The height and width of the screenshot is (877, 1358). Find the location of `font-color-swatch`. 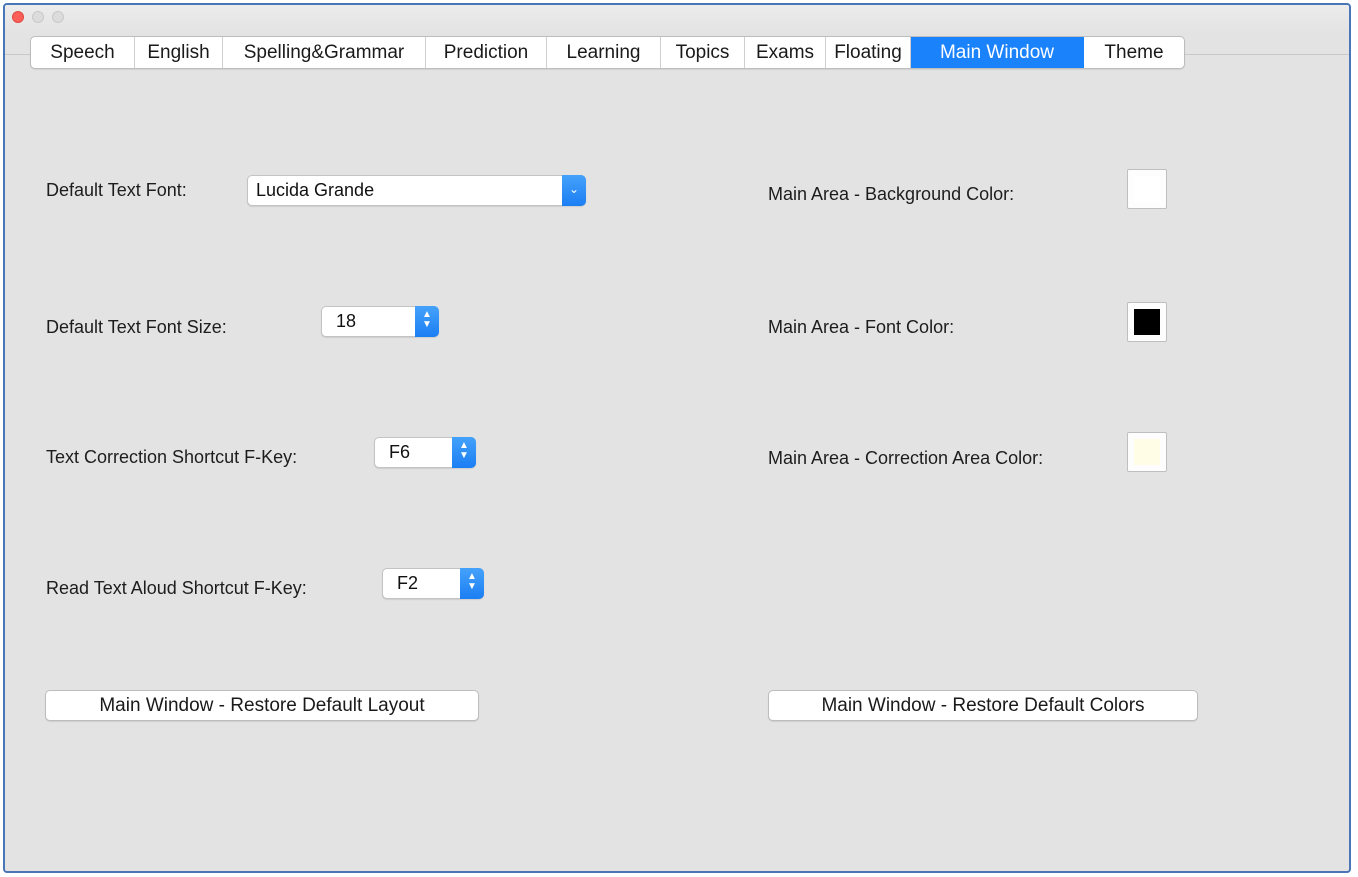

font-color-swatch is located at coordinates (1147, 322).